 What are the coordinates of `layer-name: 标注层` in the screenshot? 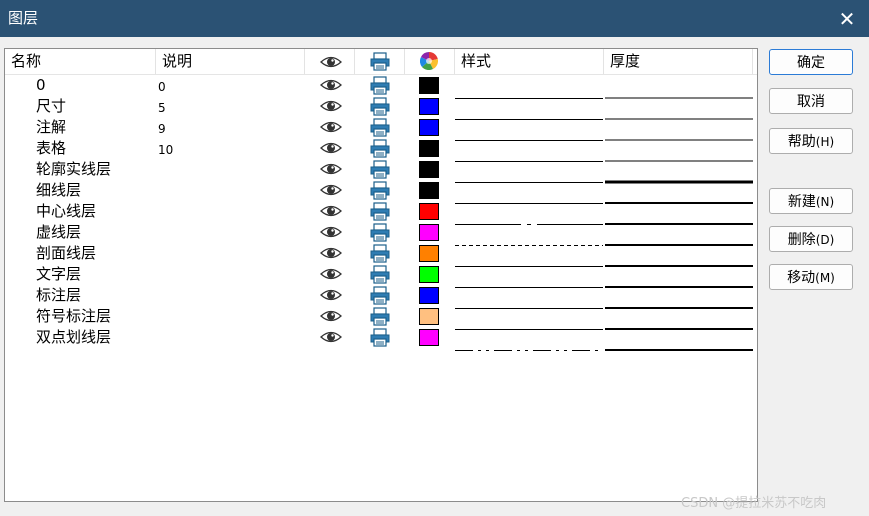 It's located at (59, 295).